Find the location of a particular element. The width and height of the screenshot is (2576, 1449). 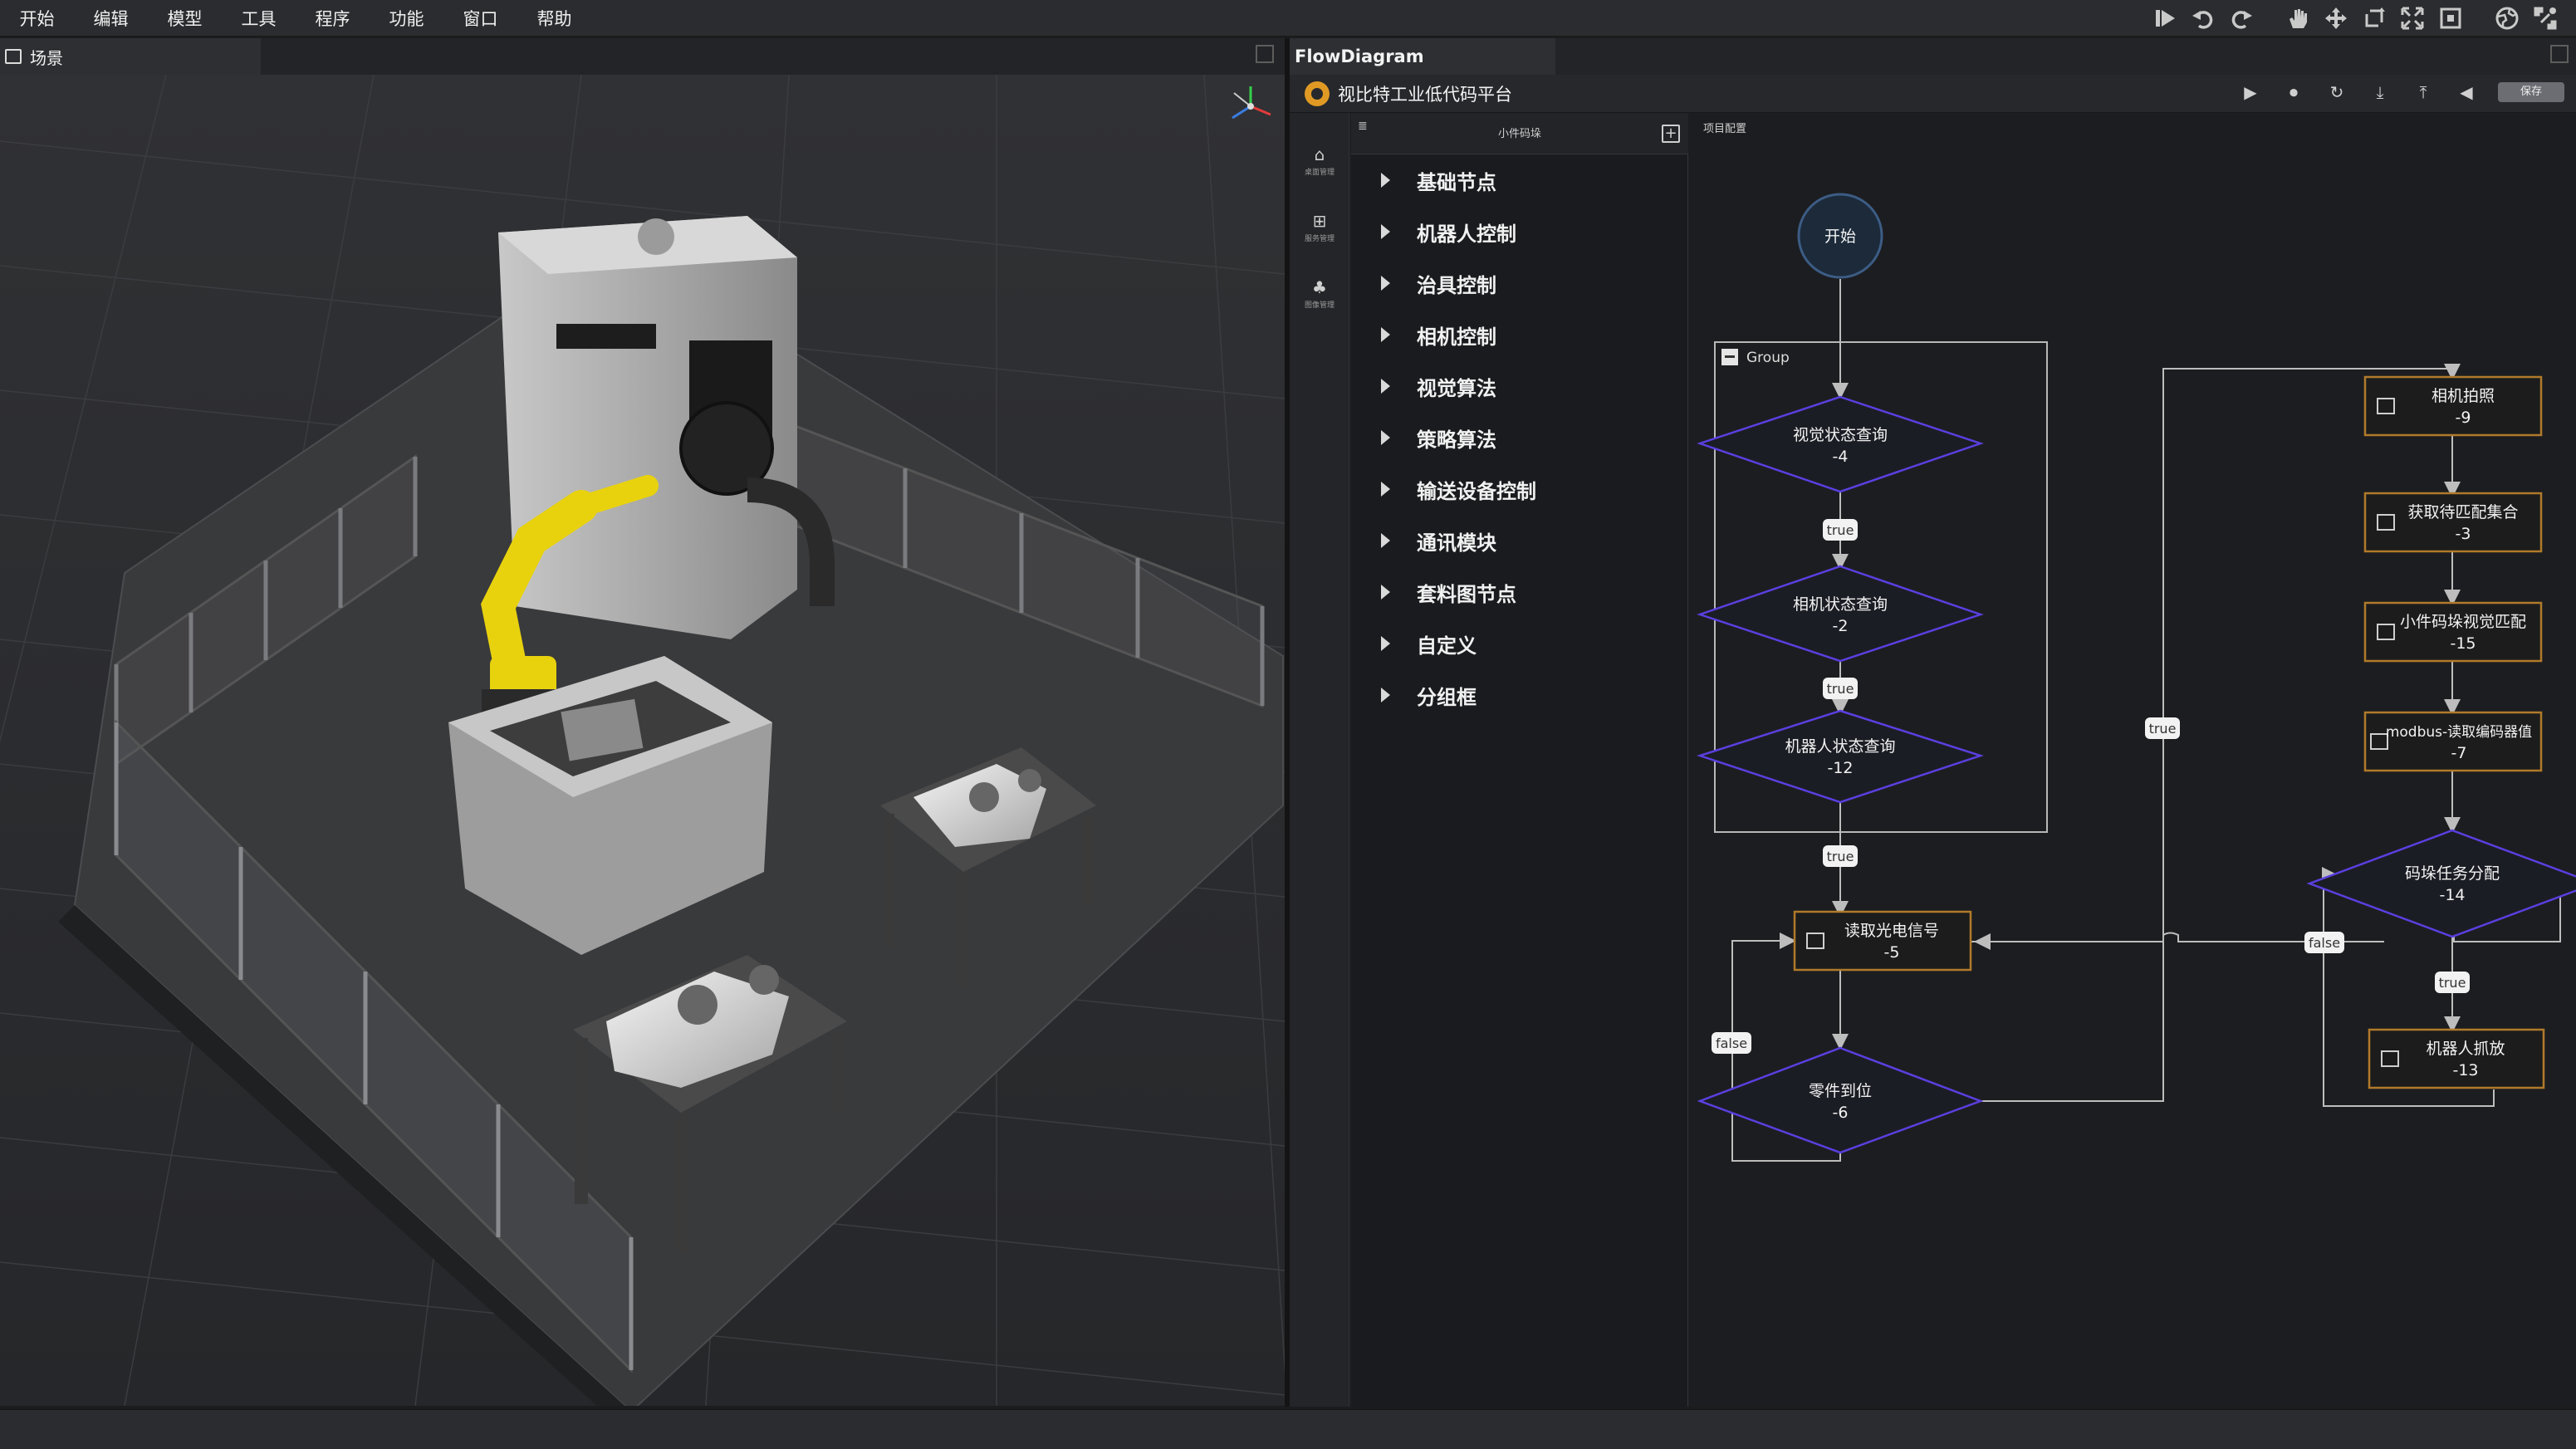

redo-icon is located at coordinates (2242, 18).